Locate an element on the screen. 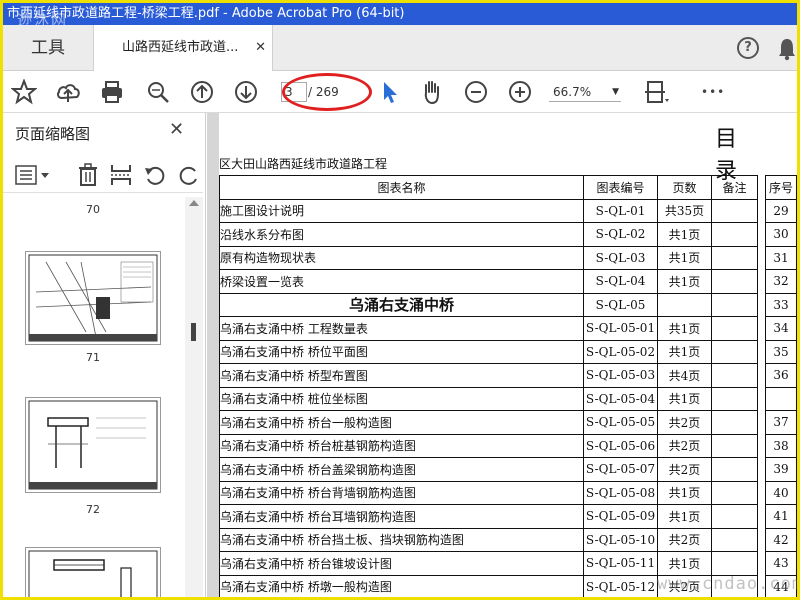 Image resolution: width=800 pixels, height=600 pixels. thumbnail-scrollbar is located at coordinates (194, 397).